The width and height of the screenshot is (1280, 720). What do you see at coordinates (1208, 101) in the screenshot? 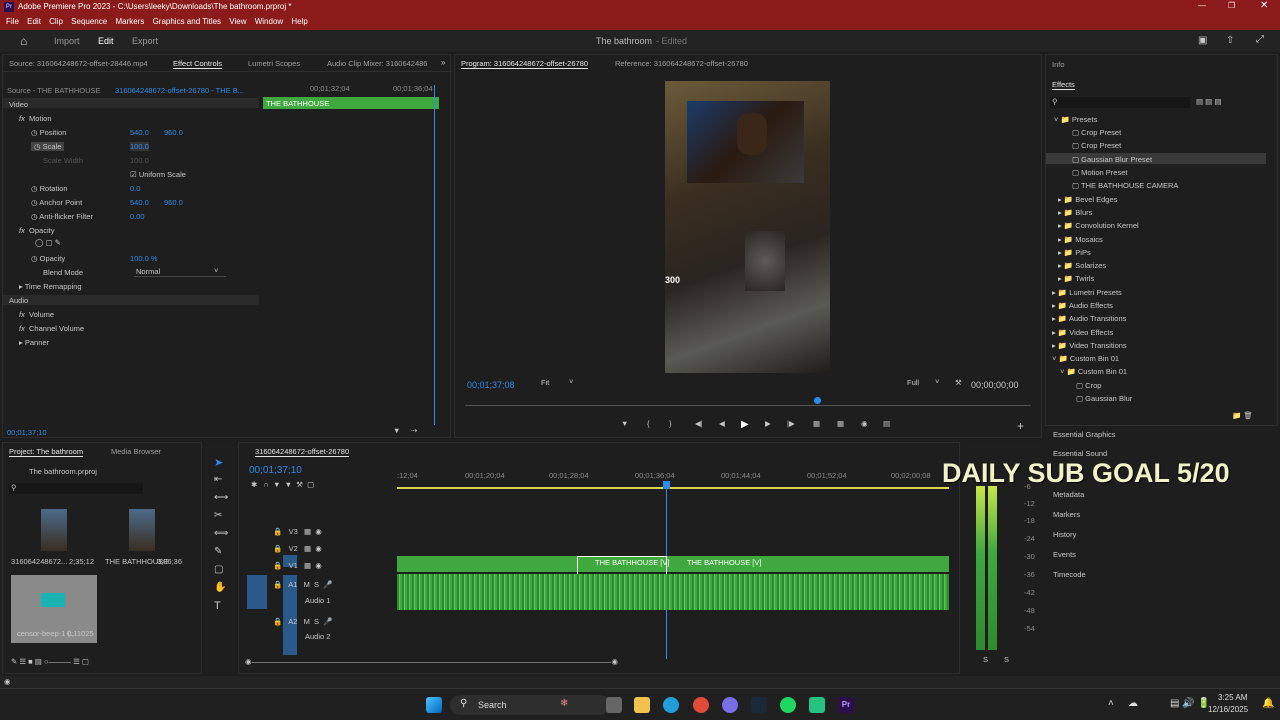
I see `accelerated-icon: ▤ ▤ ▤` at bounding box center [1208, 101].